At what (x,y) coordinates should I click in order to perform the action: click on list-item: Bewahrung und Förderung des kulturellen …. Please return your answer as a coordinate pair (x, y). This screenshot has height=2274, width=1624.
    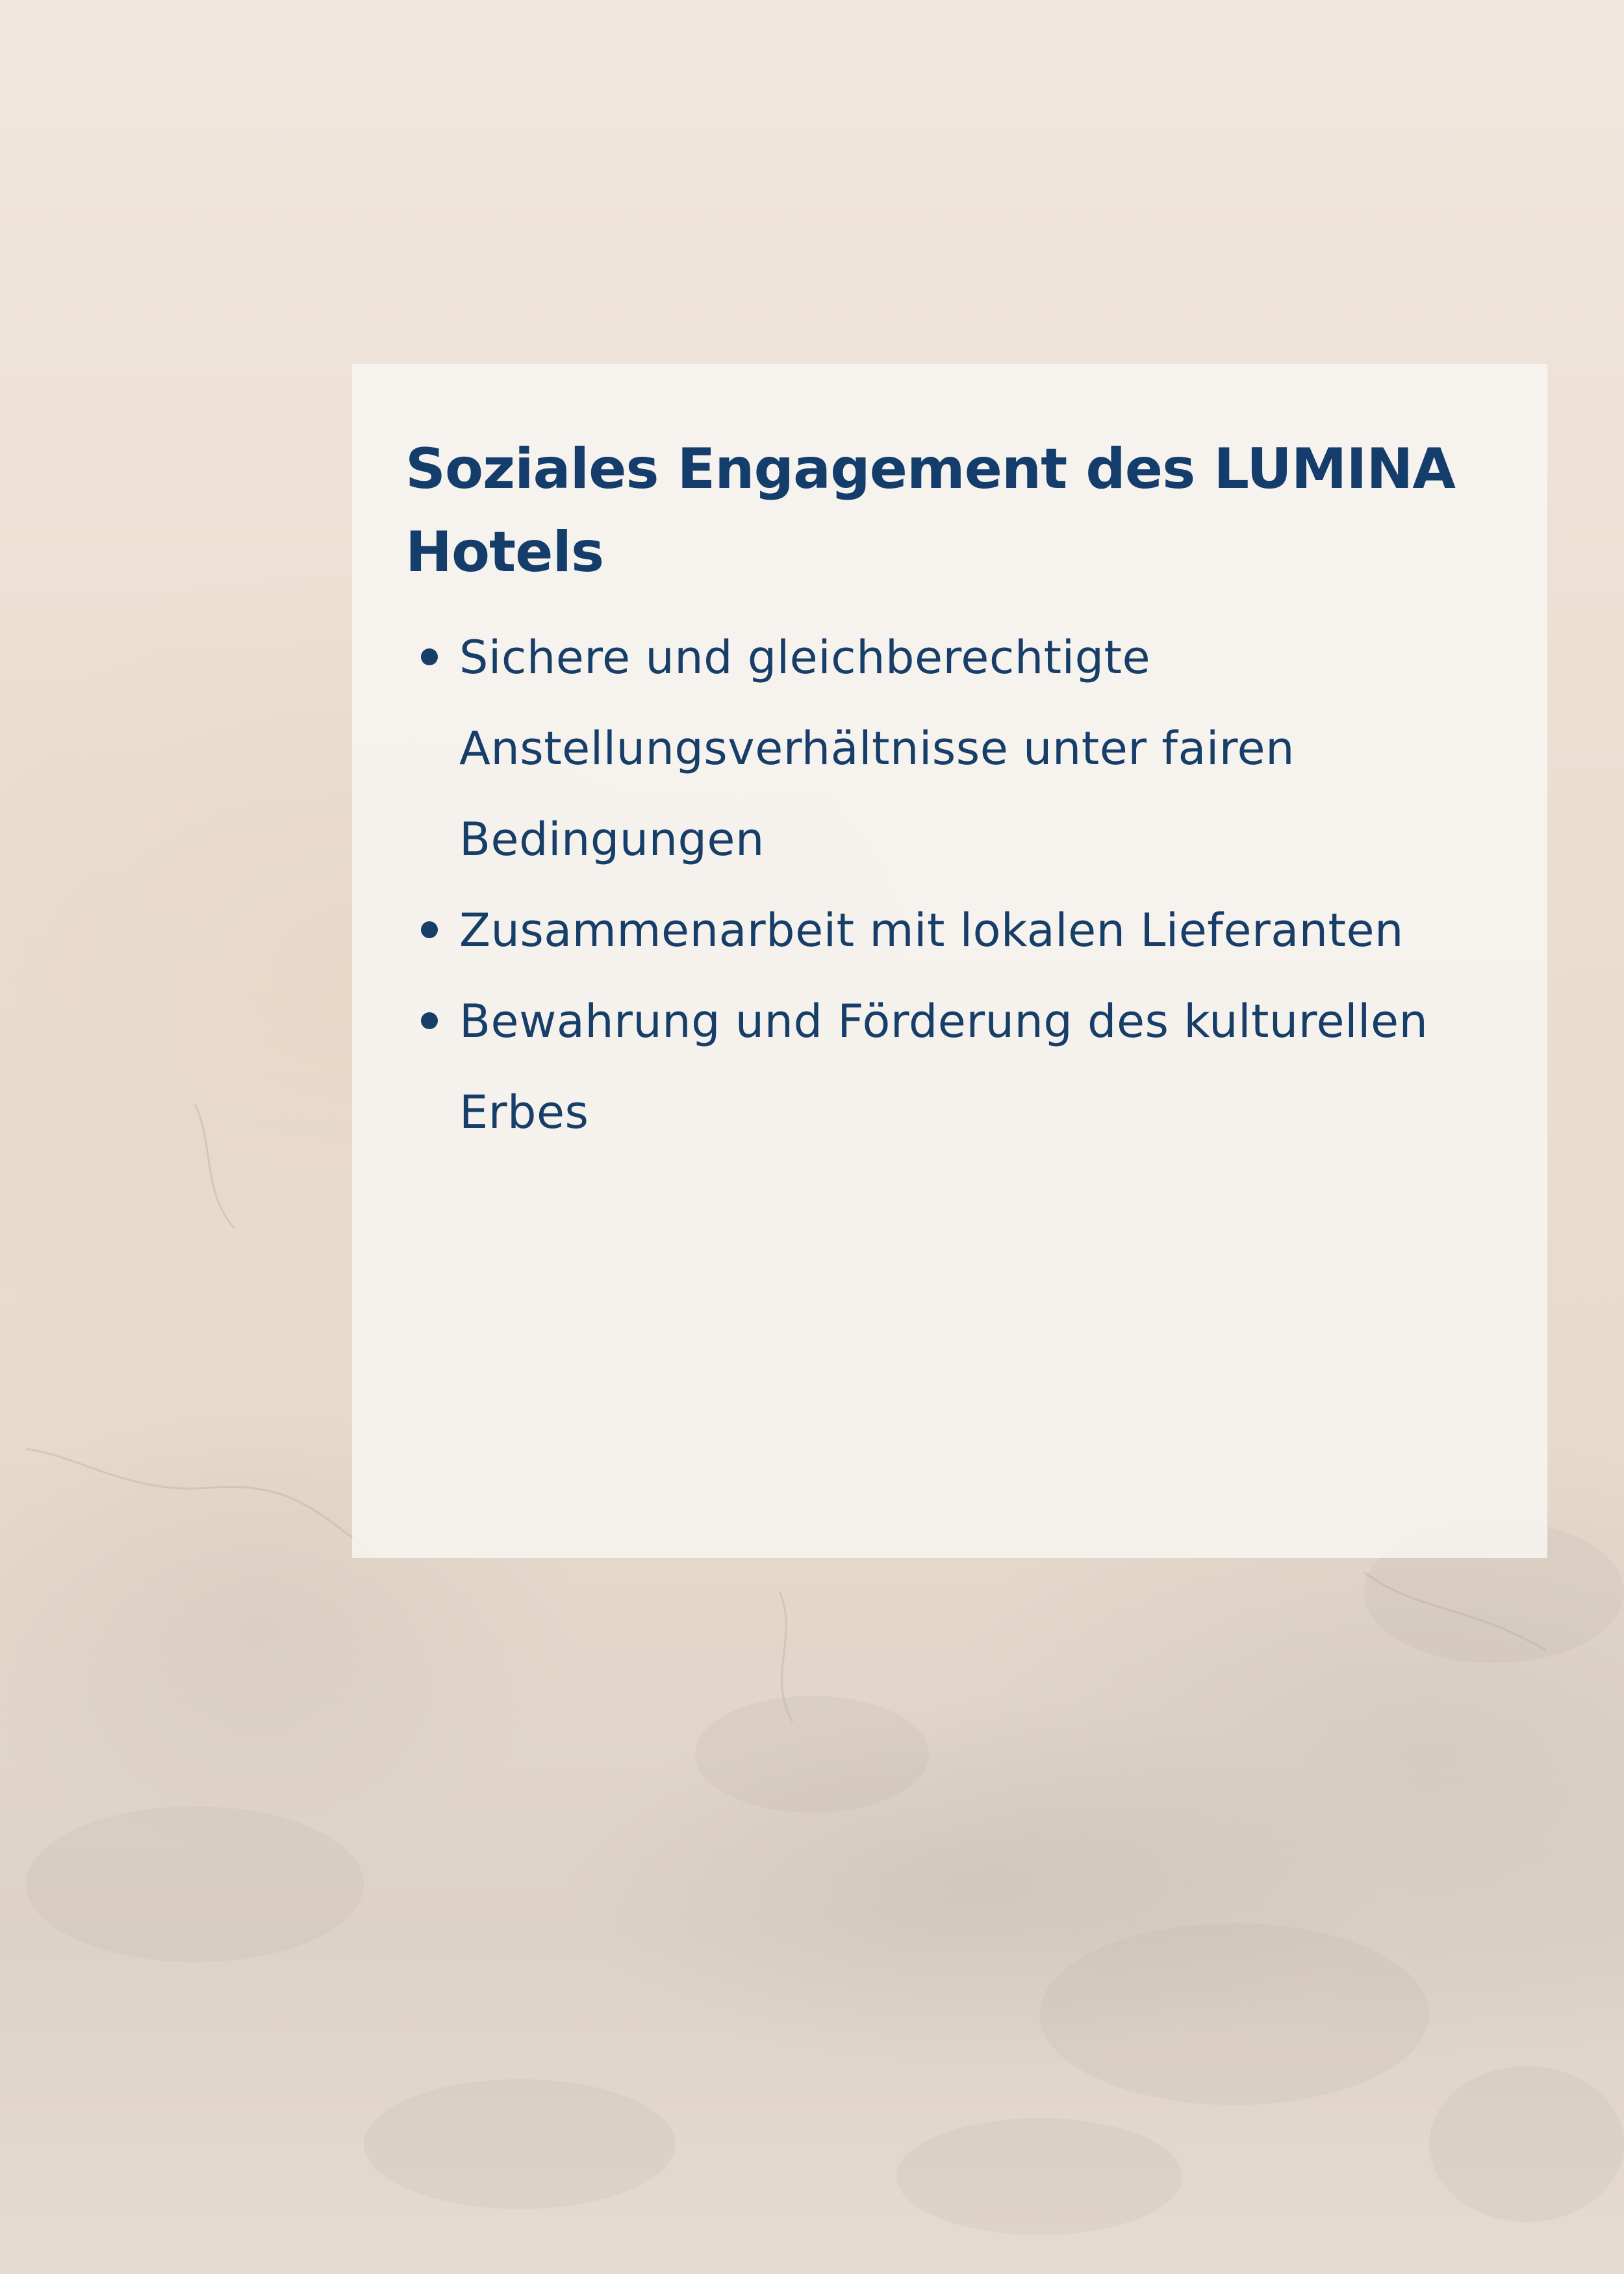
    Looking at the image, I should click on (949, 1067).